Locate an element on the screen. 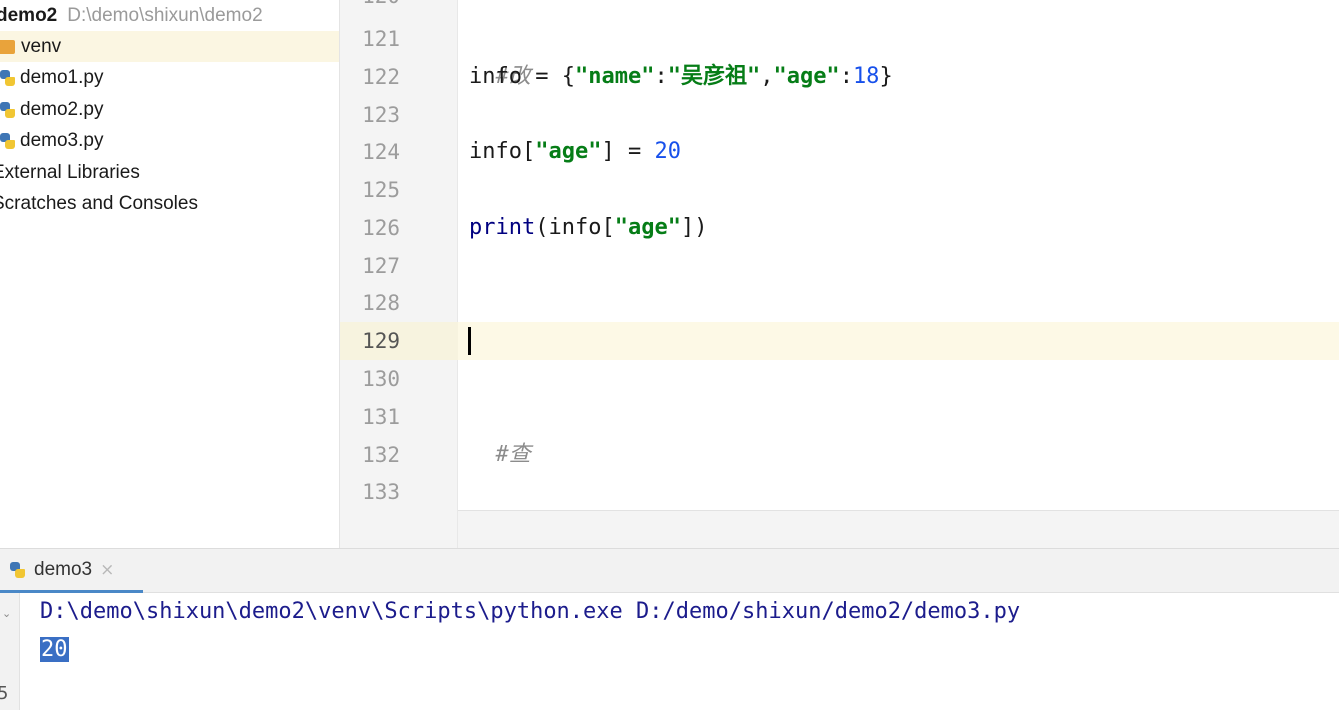  run-side-toolbar: ⌄ 5 is located at coordinates (10, 651).